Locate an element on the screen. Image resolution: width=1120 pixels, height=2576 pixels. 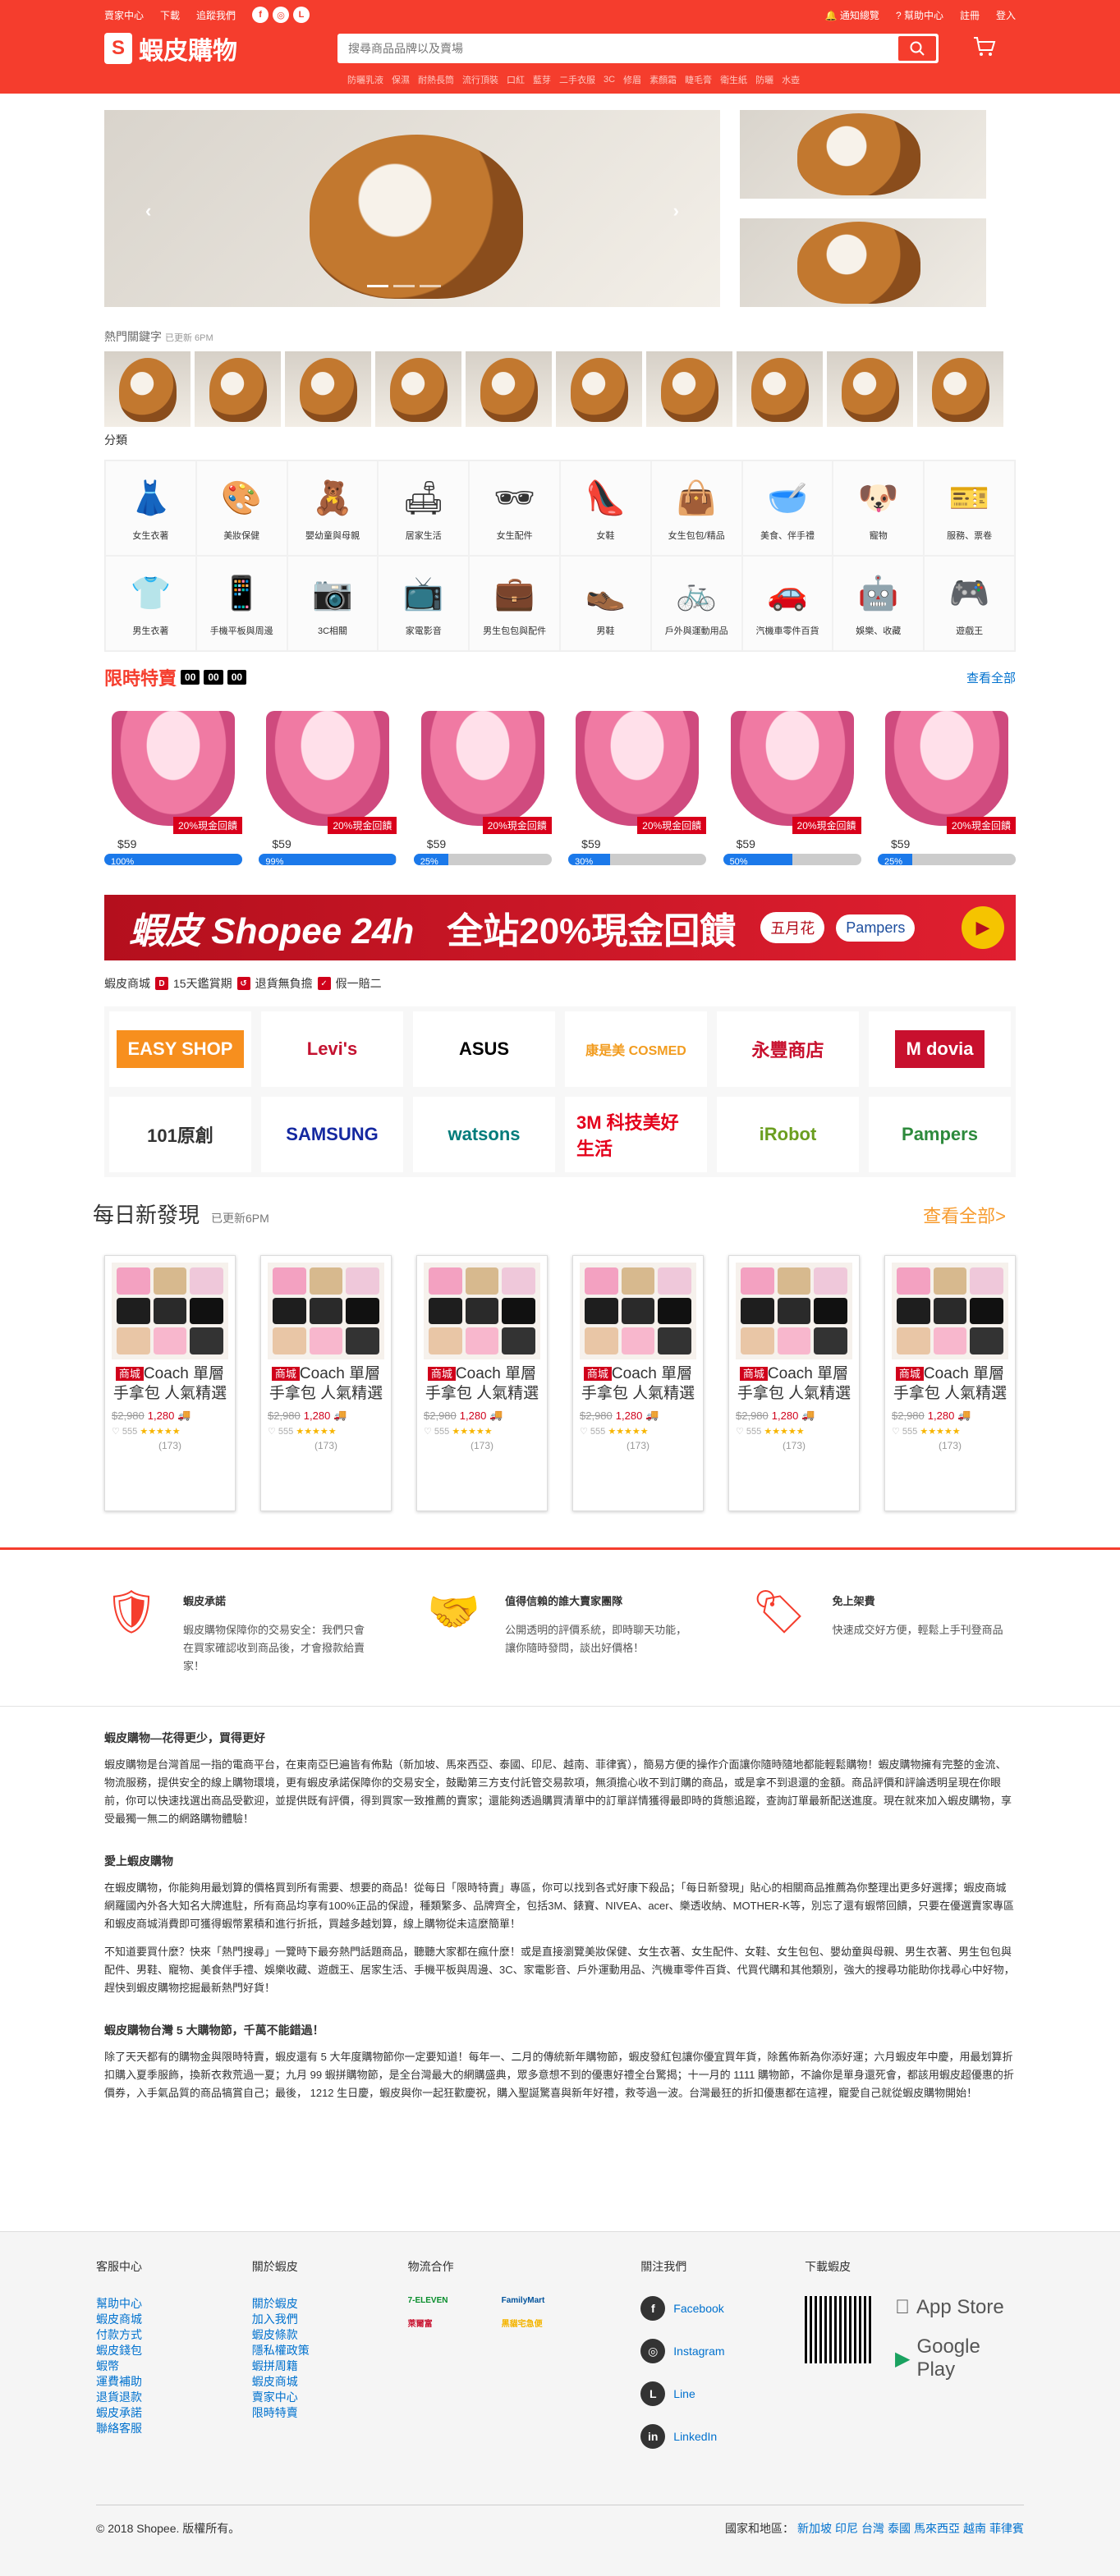
category-tile: 👞 男鞋 is located at coordinates (605, 603).